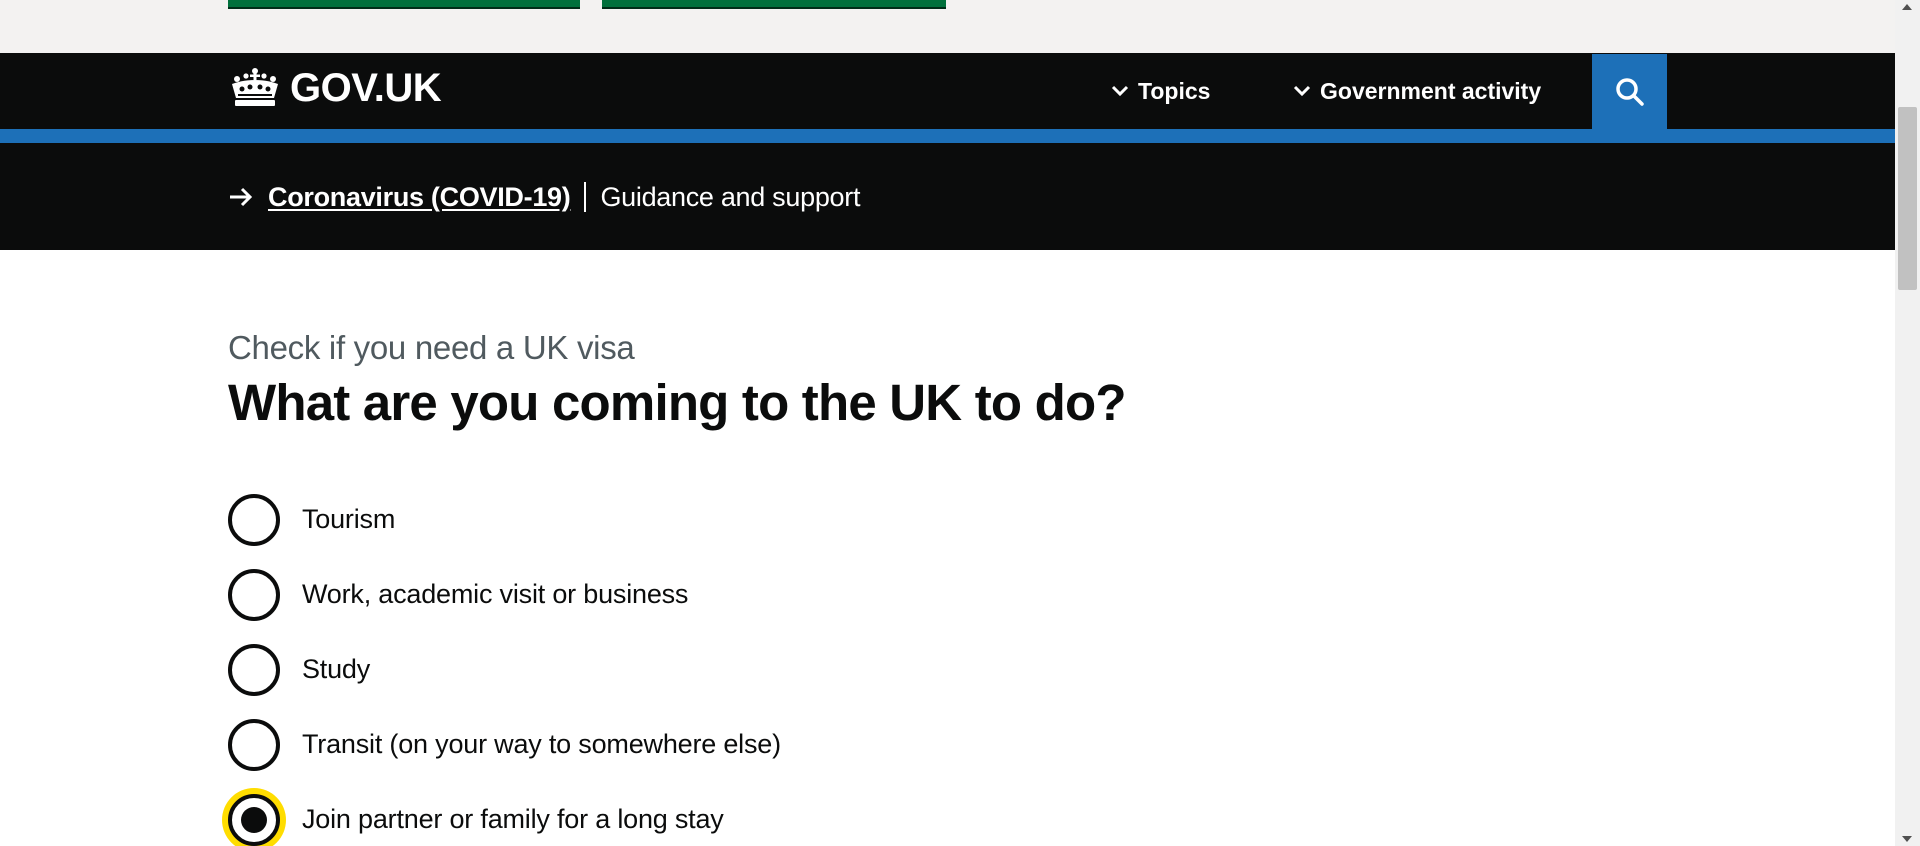  I want to click on radio-button-selected, so click(254, 819).